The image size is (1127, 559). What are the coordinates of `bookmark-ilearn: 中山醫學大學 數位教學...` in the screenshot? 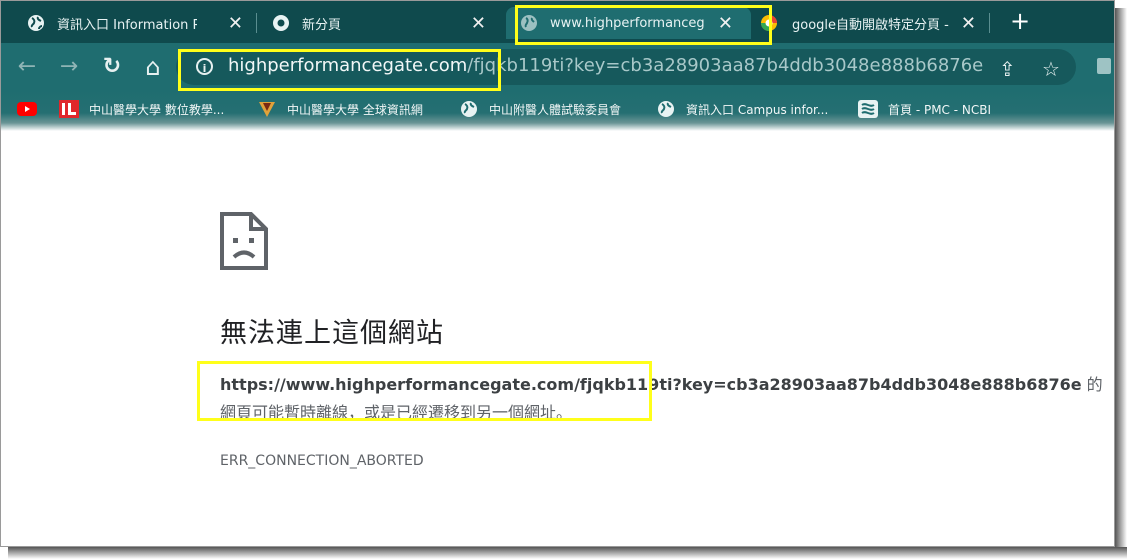 It's located at (141, 109).